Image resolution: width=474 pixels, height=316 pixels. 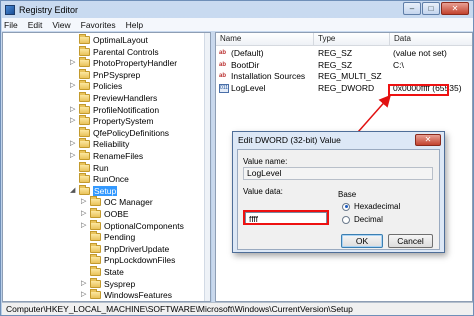 I want to click on loglevel-data-highlight, so click(x=418, y=90).